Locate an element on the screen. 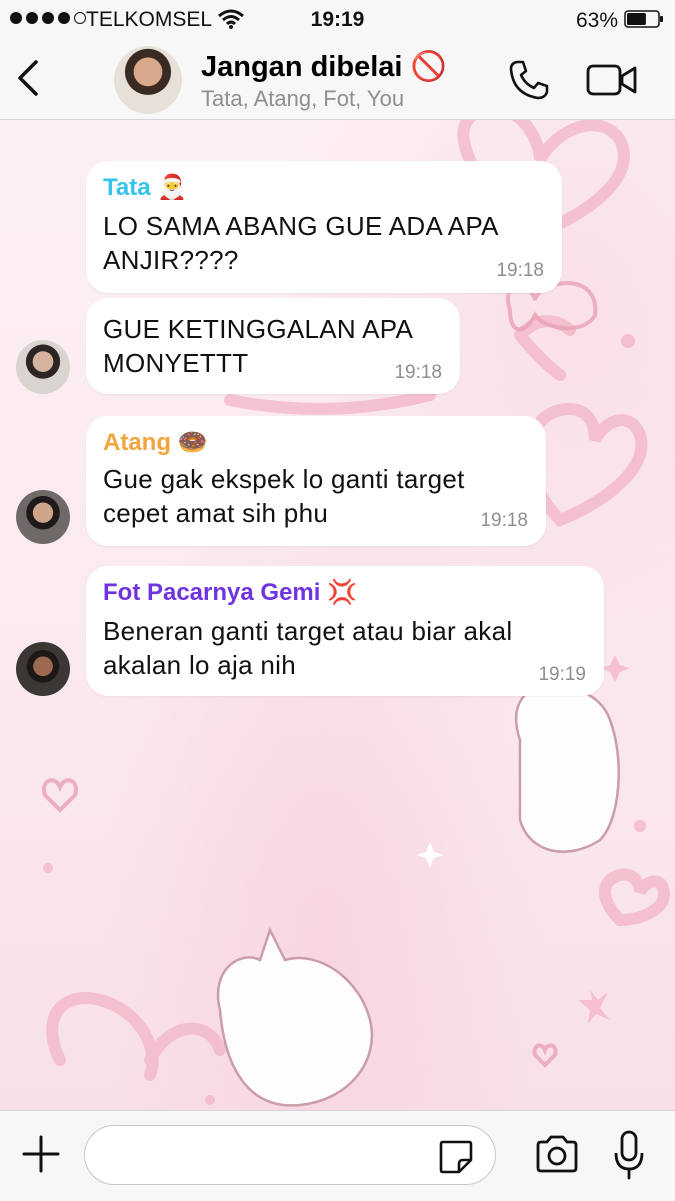 This screenshot has height=1201, width=675. message-line: ANJIR???? is located at coordinates (171, 260).